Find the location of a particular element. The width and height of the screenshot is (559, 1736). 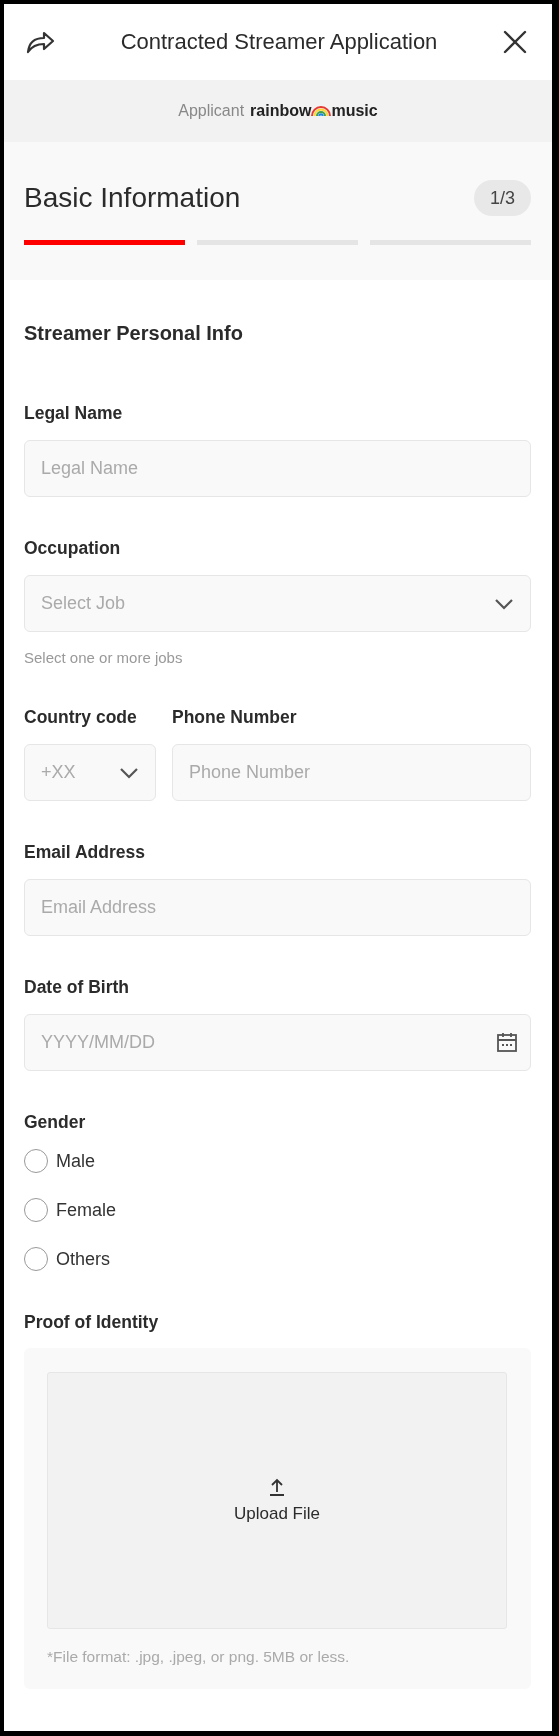

select-field: +XX is located at coordinates (90, 772).